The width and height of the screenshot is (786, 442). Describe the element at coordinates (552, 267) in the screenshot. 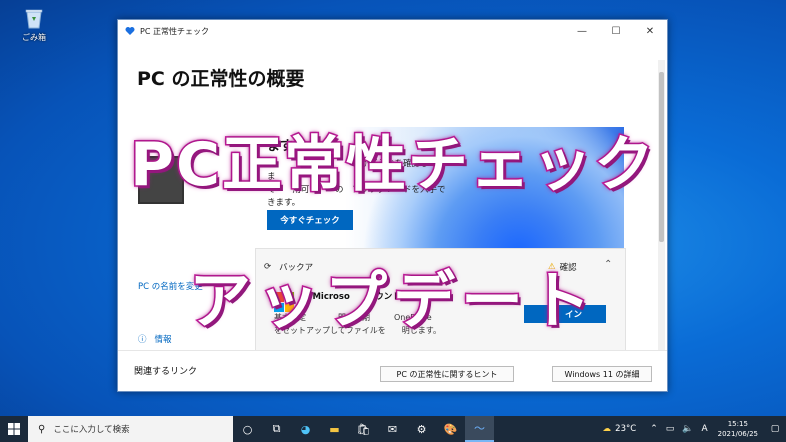

I see `warning-icon: ⚠` at that location.